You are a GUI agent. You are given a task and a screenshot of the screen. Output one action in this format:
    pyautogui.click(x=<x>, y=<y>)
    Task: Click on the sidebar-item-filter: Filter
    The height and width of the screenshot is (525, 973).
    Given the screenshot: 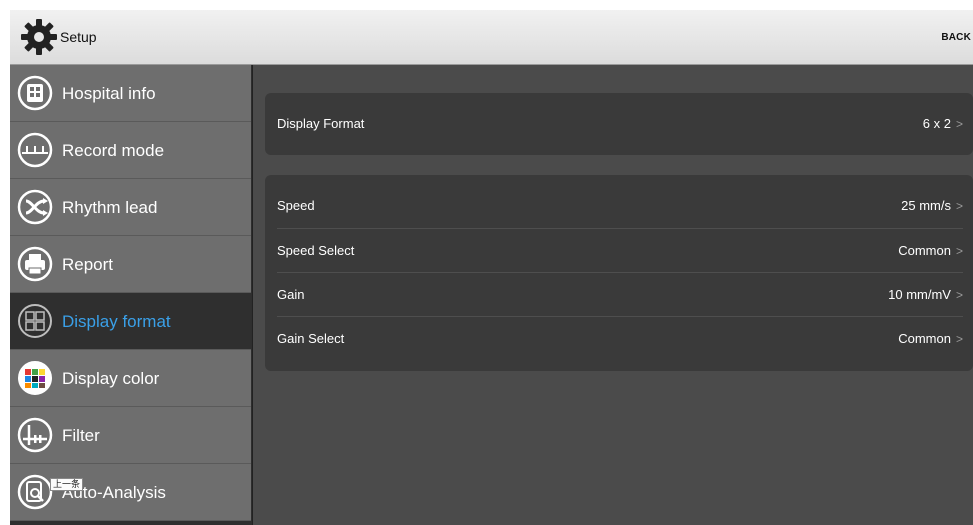 What is the action you would take?
    pyautogui.click(x=130, y=435)
    